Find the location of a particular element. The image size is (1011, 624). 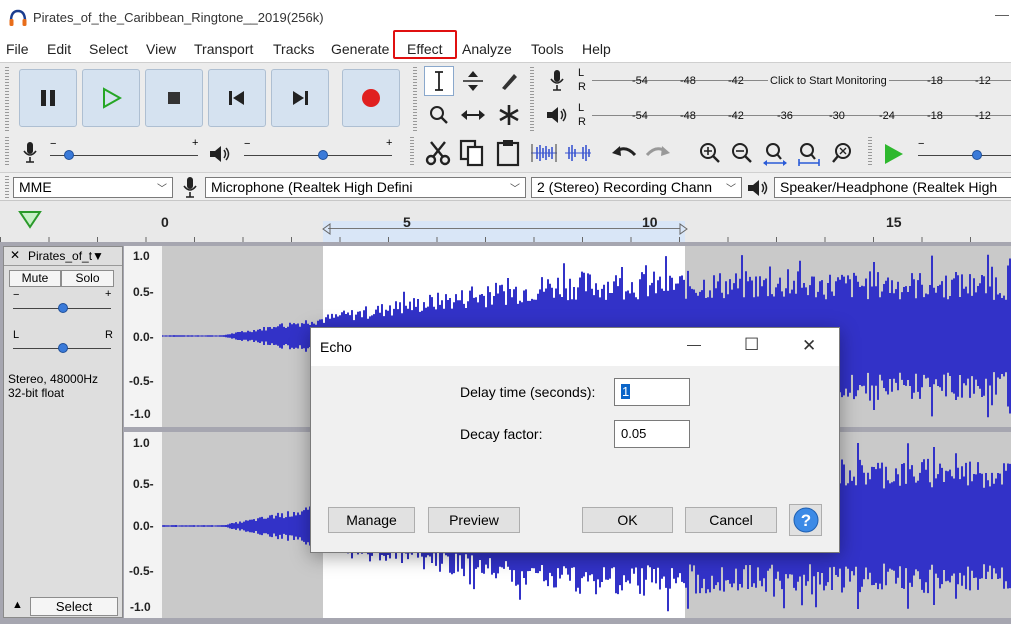

menu-help: Help is located at coordinates (596, 49).